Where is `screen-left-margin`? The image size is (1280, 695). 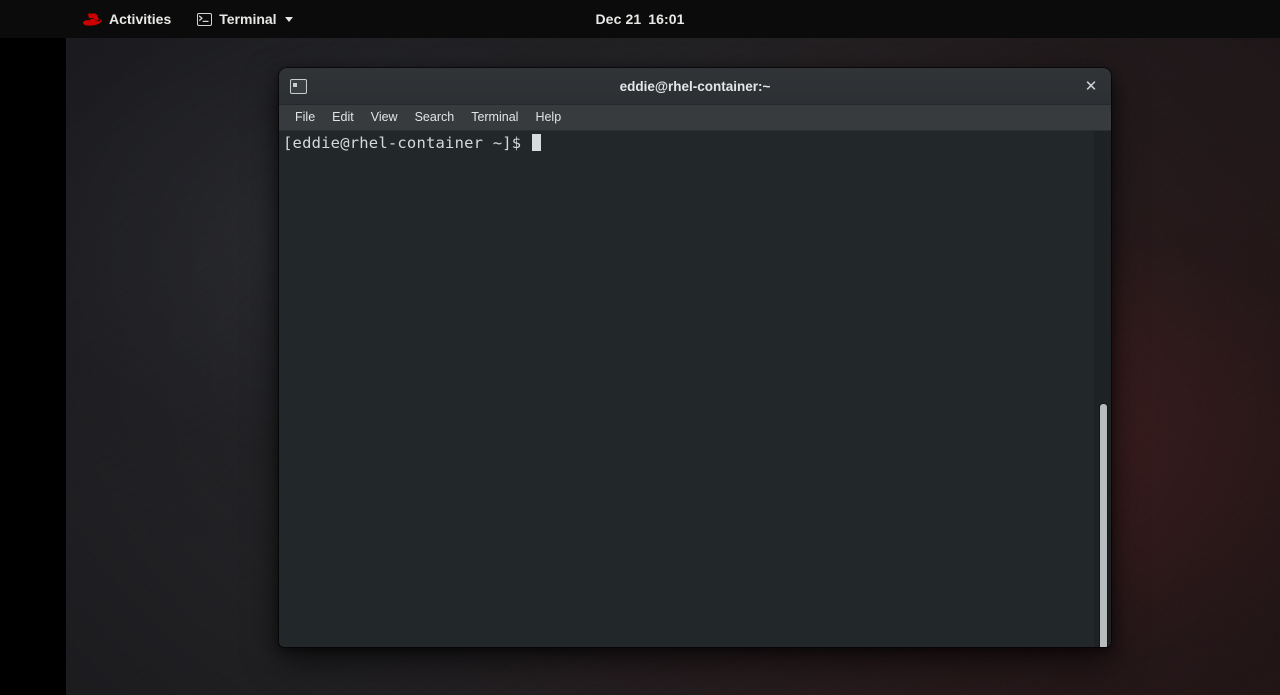
screen-left-margin is located at coordinates (33, 366).